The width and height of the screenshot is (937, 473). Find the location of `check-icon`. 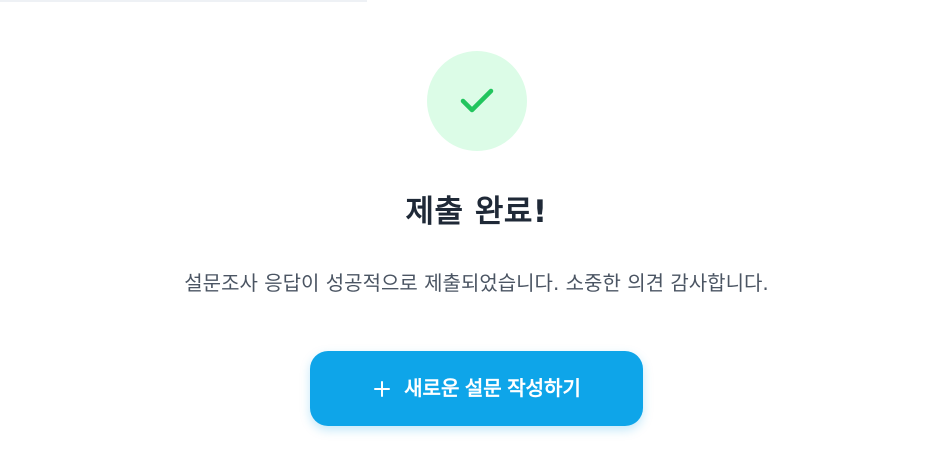

check-icon is located at coordinates (477, 100).